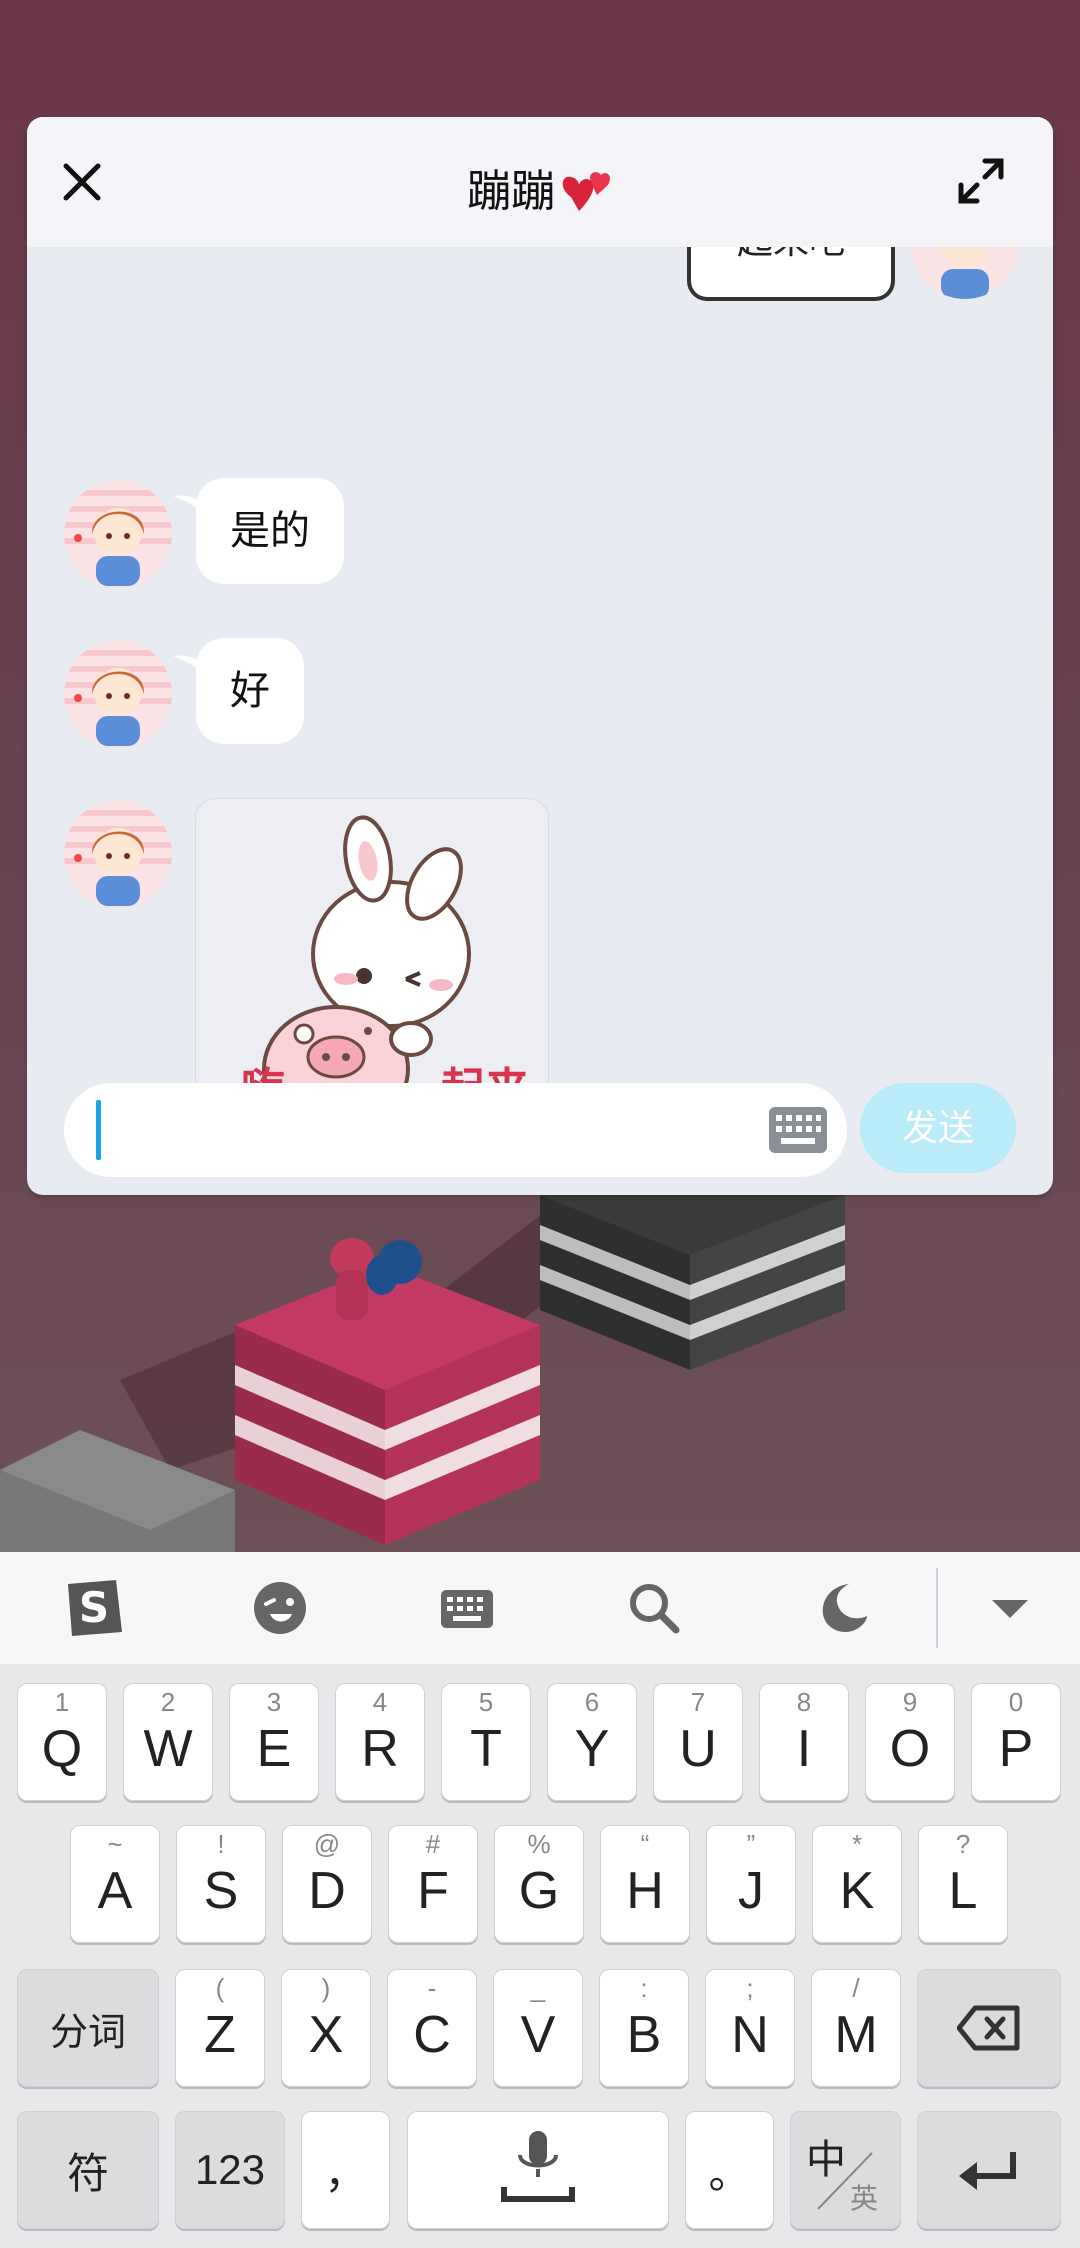 This screenshot has width=1080, height=2248. What do you see at coordinates (327, 1844) in the screenshot?
I see `key-secondary-label: @` at bounding box center [327, 1844].